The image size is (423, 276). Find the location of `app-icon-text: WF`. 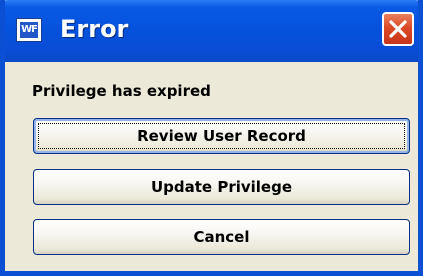

app-icon-text: WF is located at coordinates (29, 30).